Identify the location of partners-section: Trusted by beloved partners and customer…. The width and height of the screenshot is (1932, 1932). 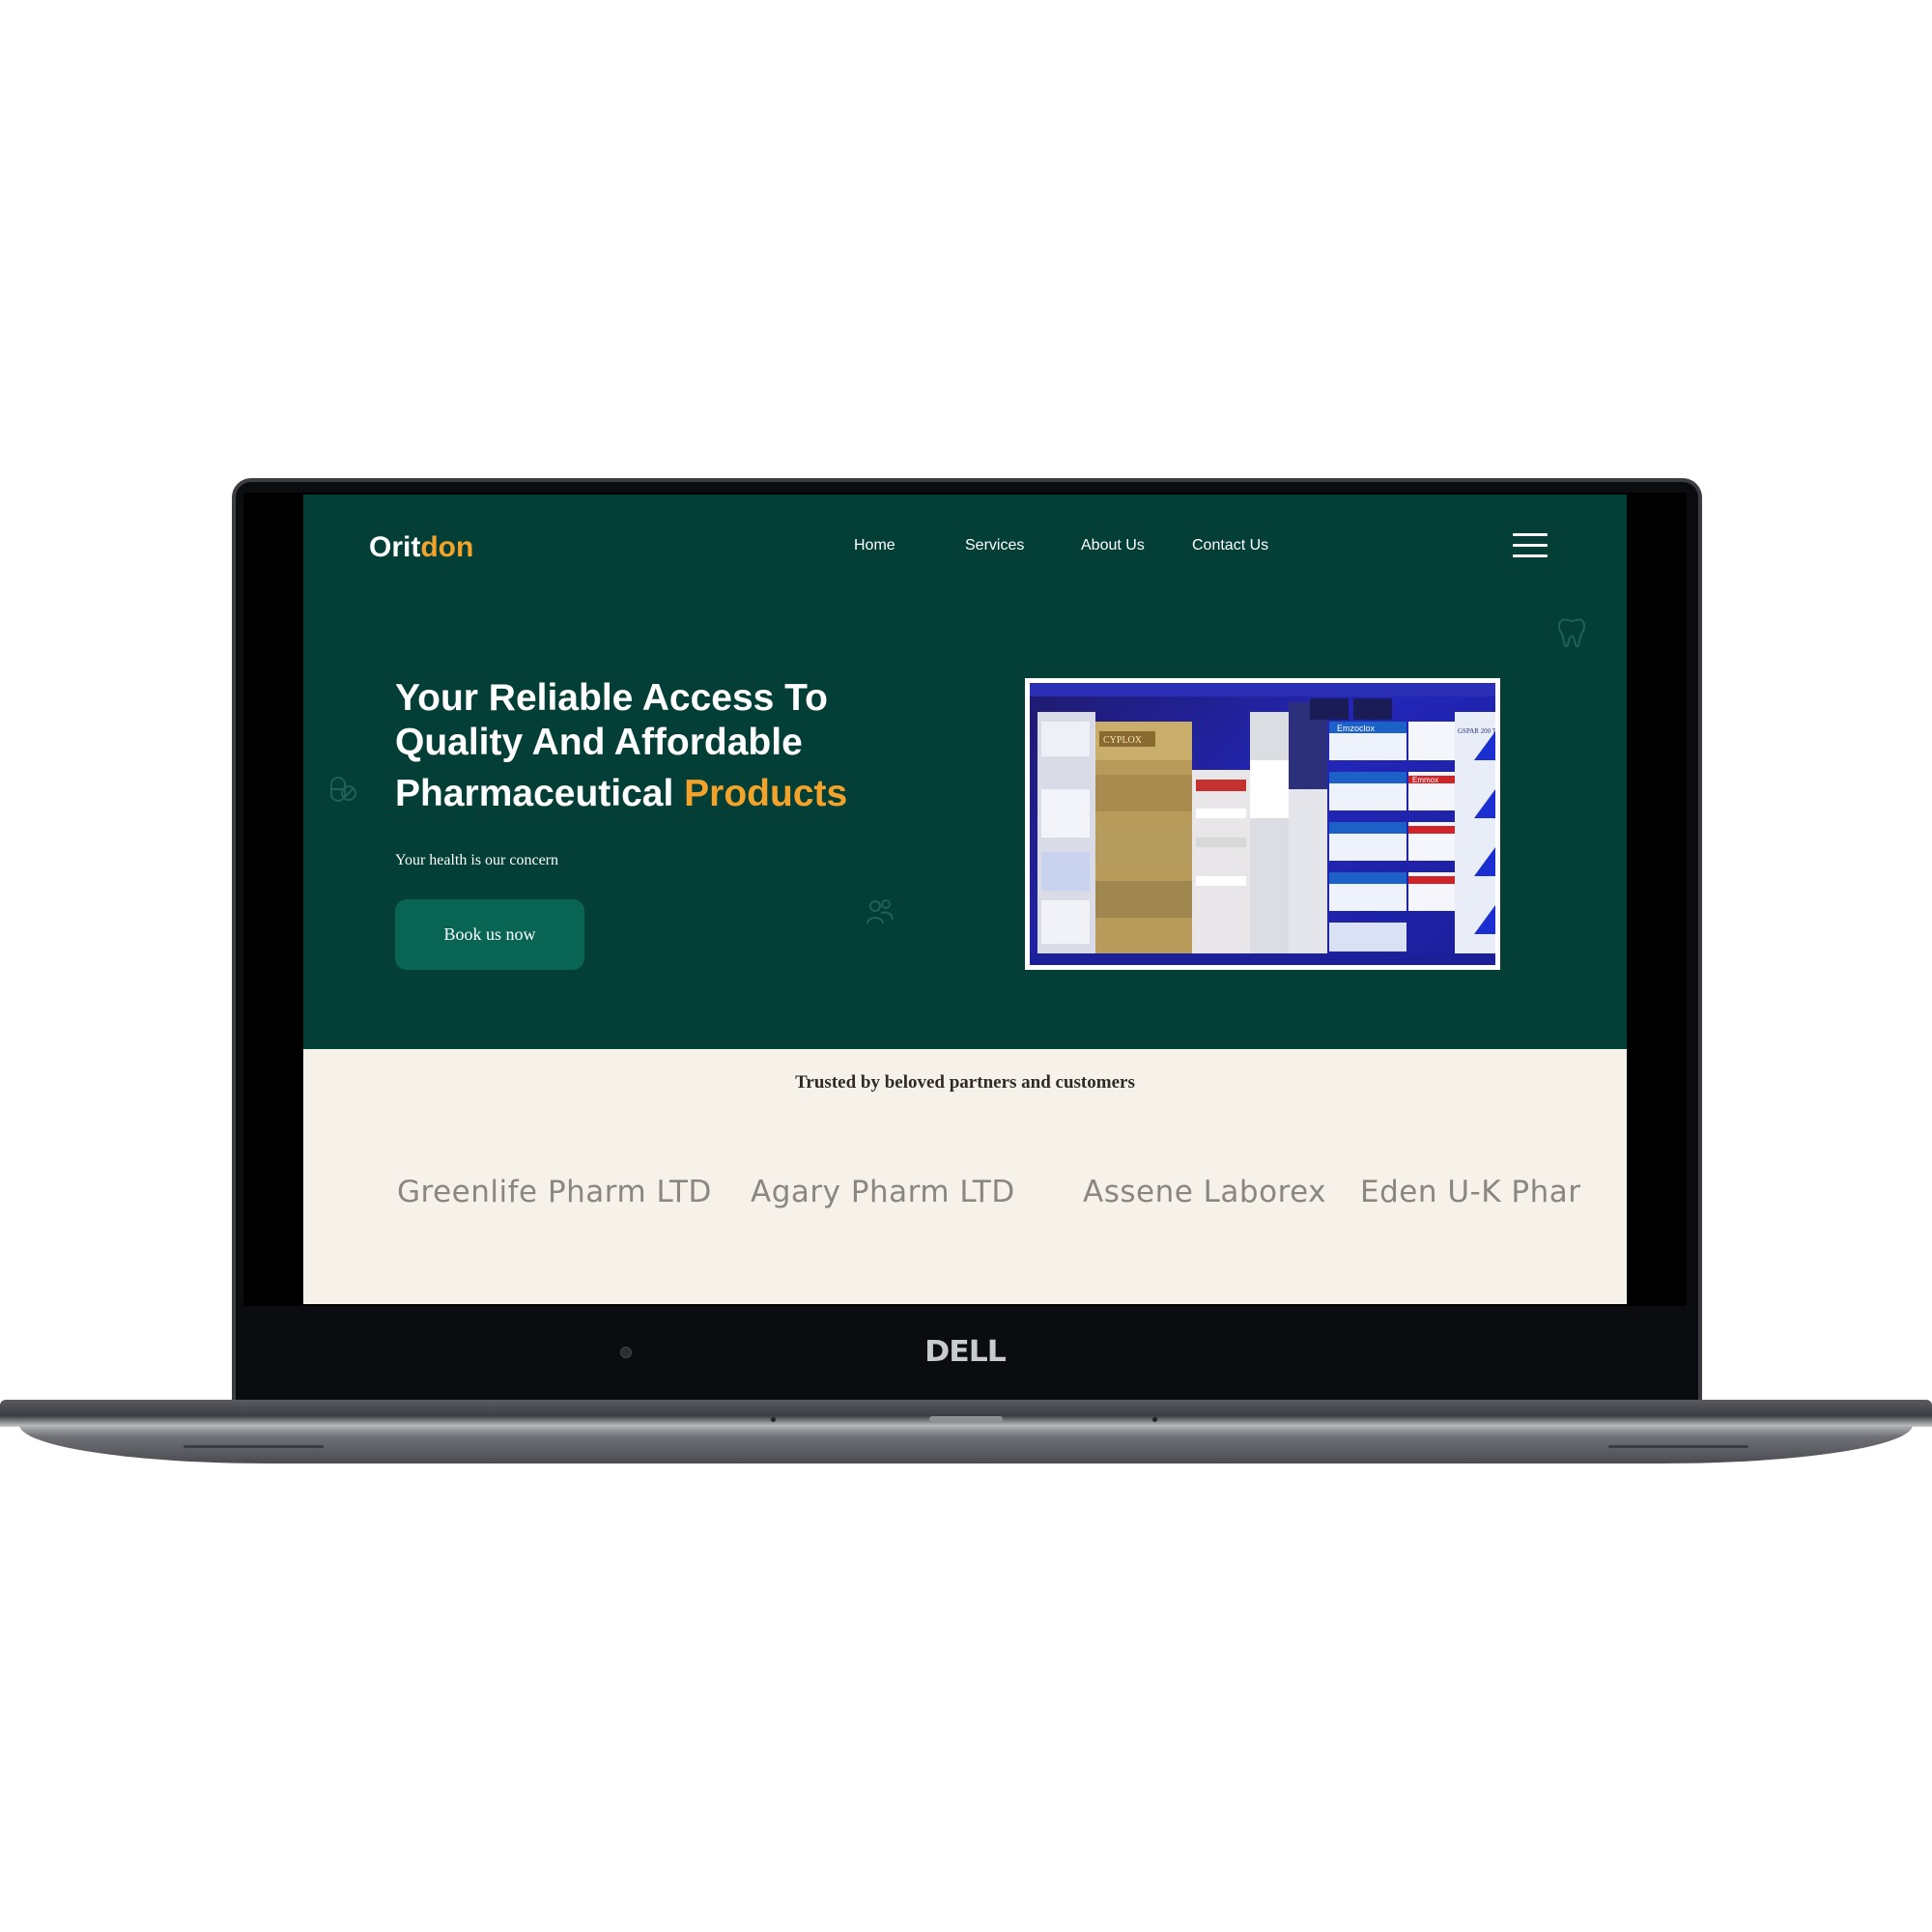
(965, 1176).